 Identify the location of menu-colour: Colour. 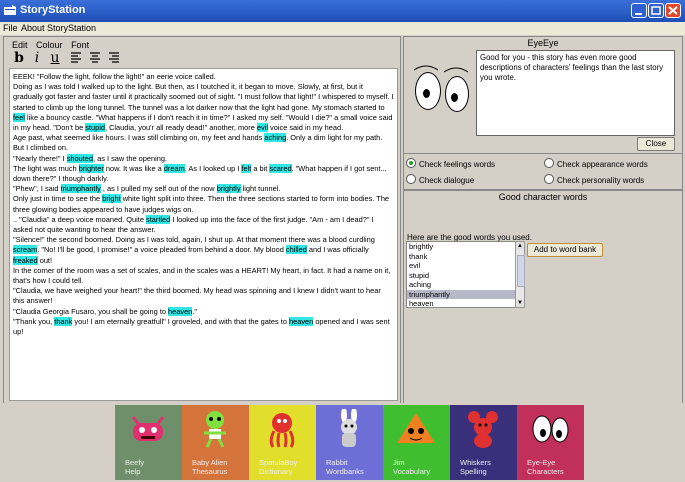
(49, 45).